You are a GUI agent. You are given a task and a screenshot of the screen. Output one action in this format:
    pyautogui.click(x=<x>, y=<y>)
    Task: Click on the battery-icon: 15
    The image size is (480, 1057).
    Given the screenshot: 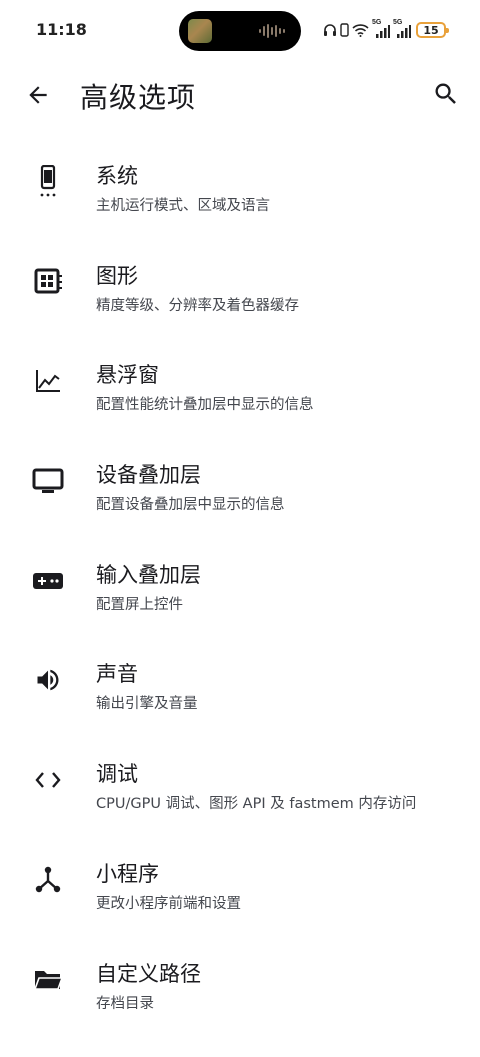 What is the action you would take?
    pyautogui.click(x=432, y=30)
    